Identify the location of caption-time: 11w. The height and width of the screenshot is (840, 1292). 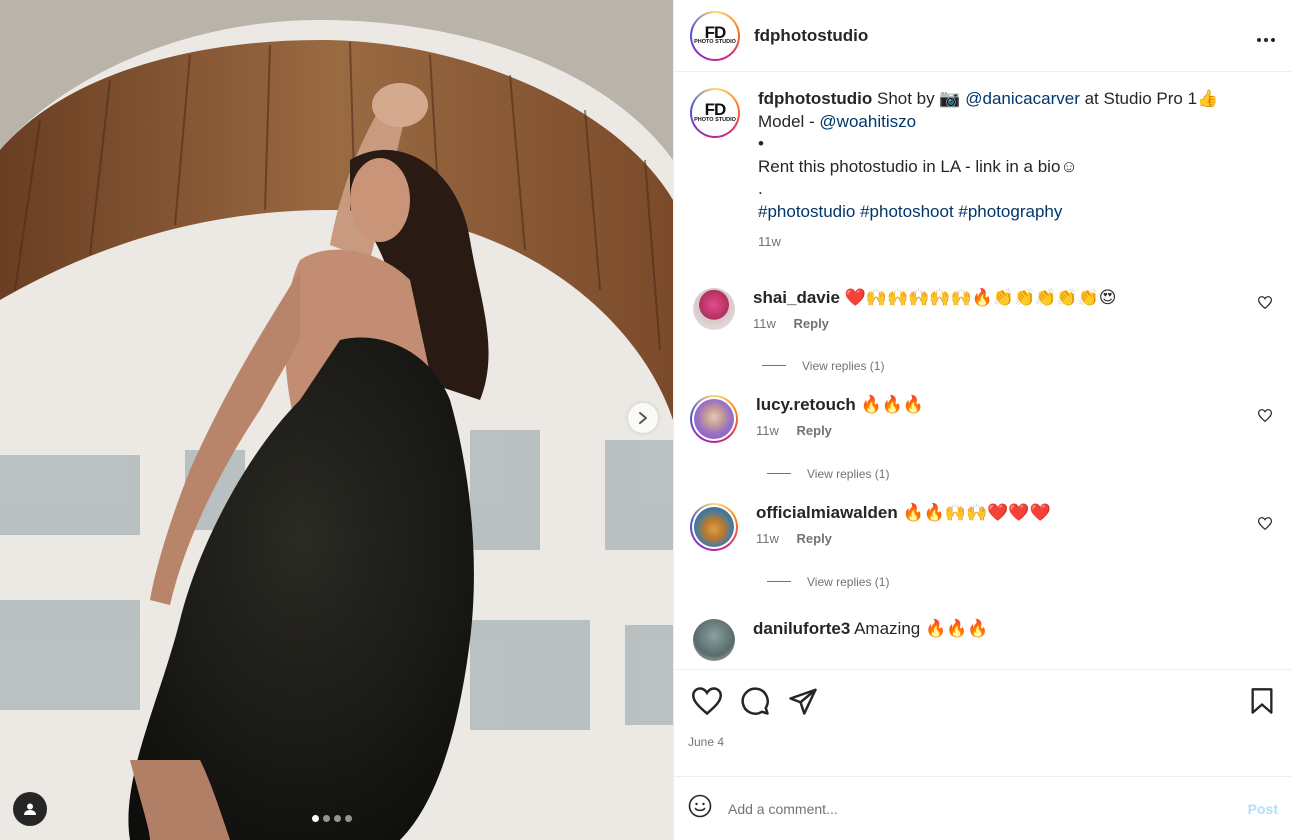
(769, 241).